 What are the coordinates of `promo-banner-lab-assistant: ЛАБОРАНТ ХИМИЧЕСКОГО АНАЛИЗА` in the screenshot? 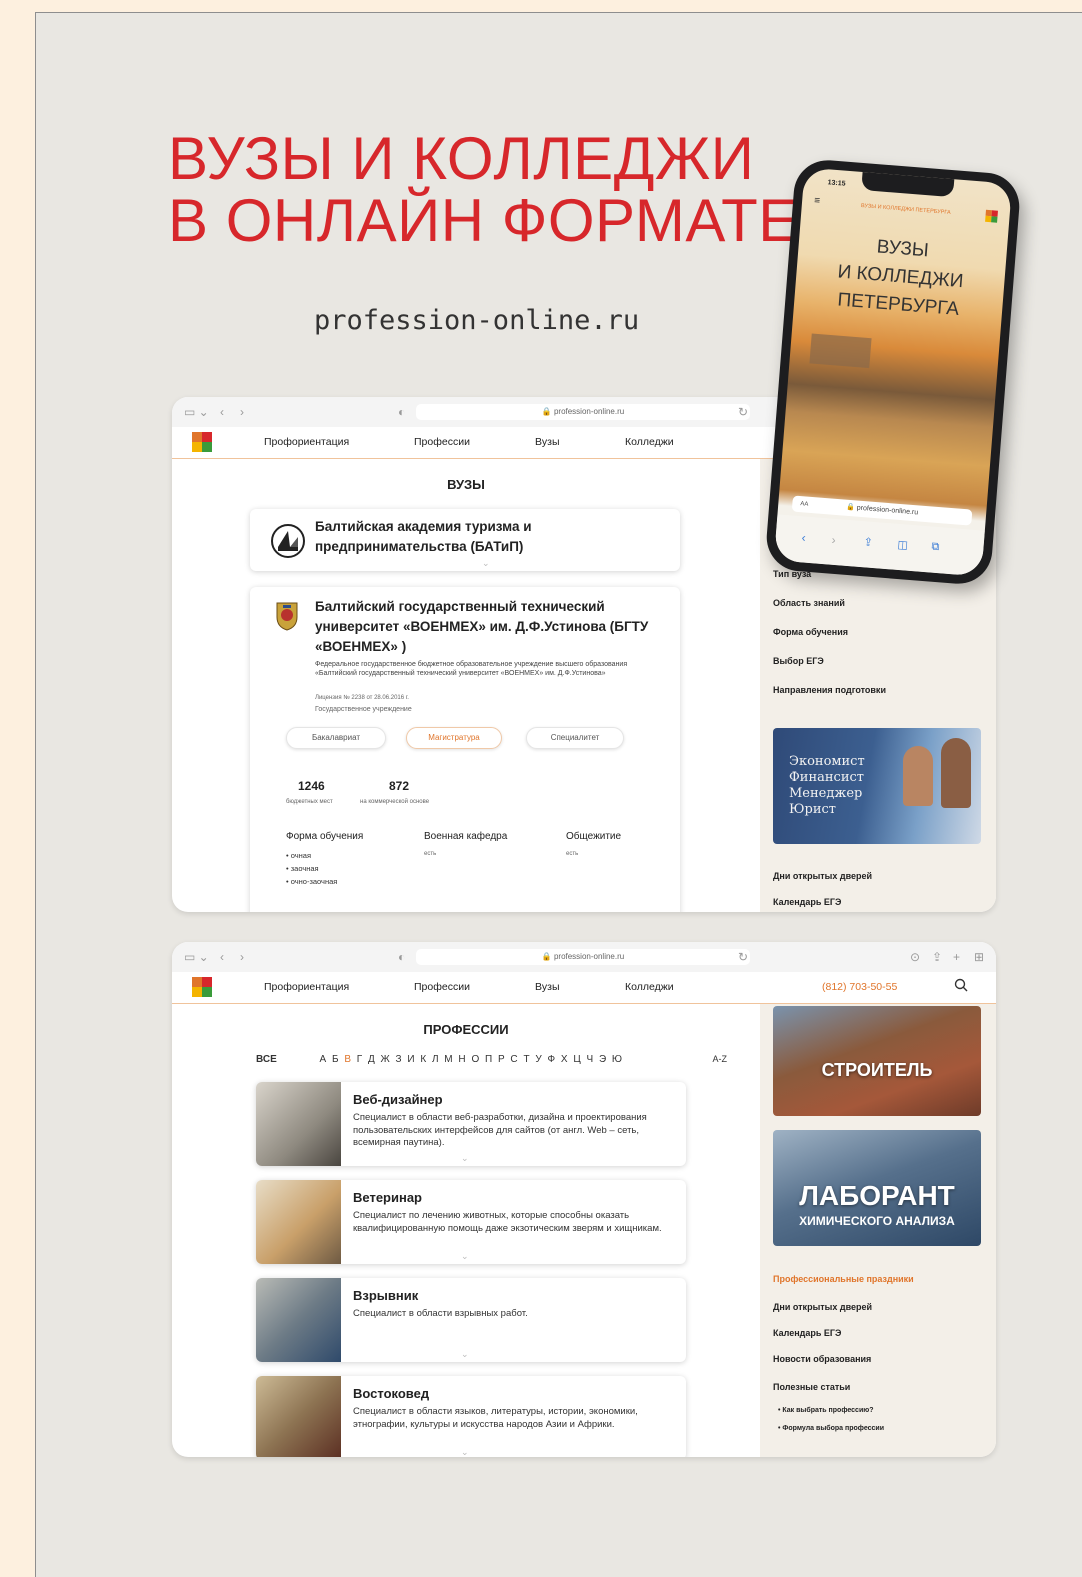 It's located at (877, 1188).